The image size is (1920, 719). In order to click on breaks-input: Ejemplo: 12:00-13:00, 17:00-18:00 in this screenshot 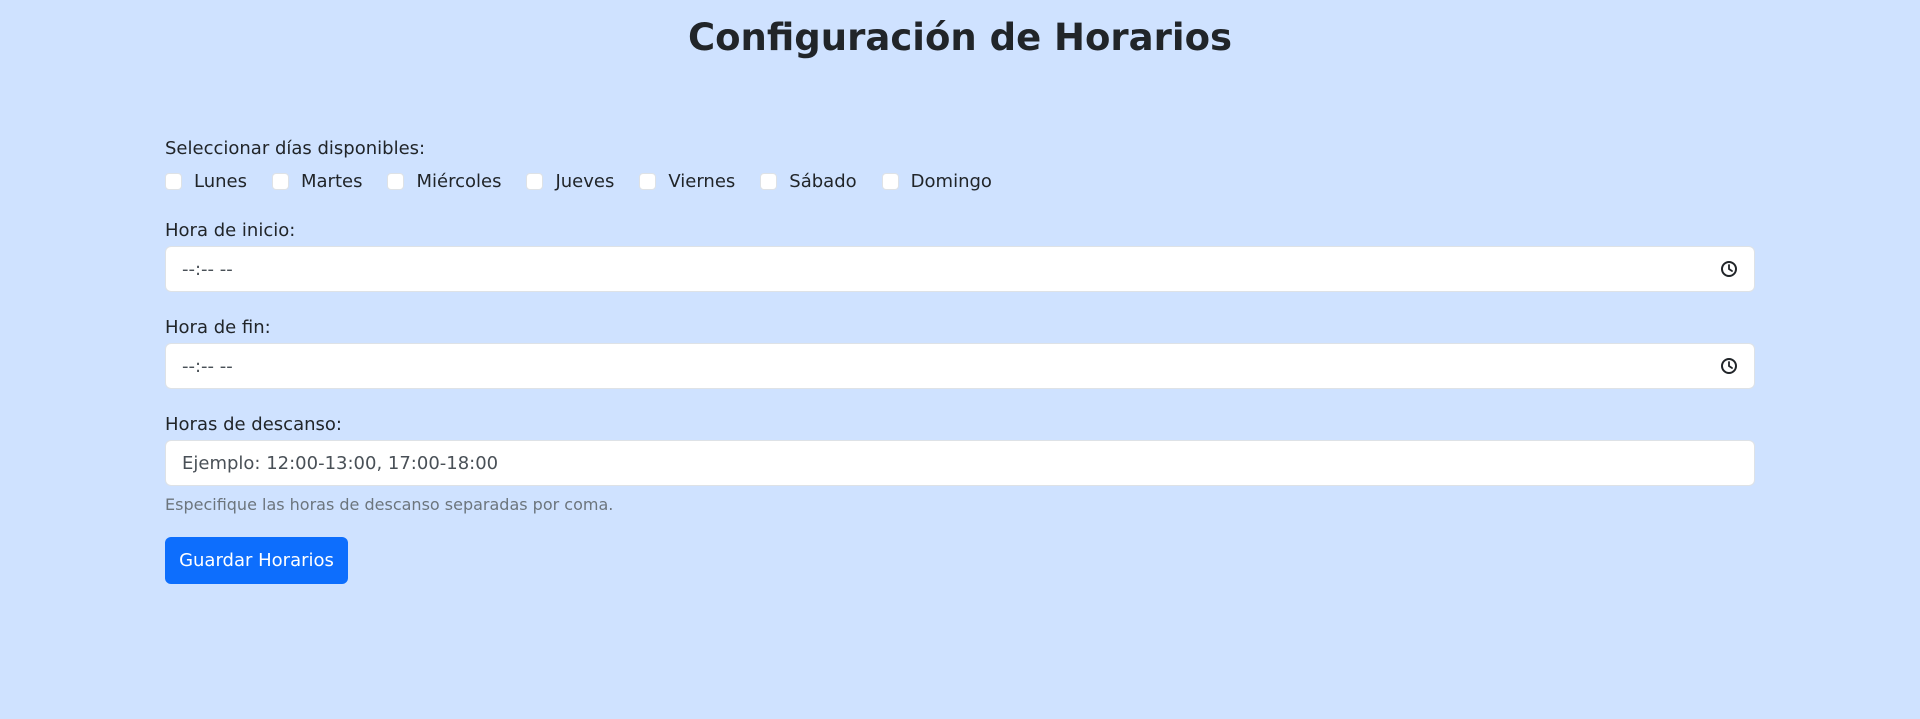, I will do `click(960, 463)`.